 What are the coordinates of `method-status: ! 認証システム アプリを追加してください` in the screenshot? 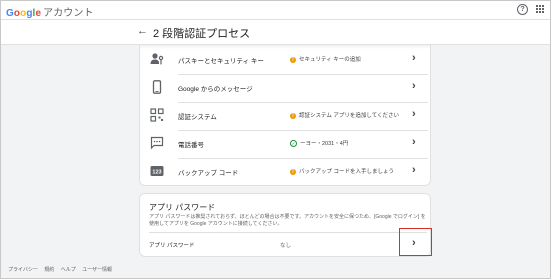 It's located at (344, 115).